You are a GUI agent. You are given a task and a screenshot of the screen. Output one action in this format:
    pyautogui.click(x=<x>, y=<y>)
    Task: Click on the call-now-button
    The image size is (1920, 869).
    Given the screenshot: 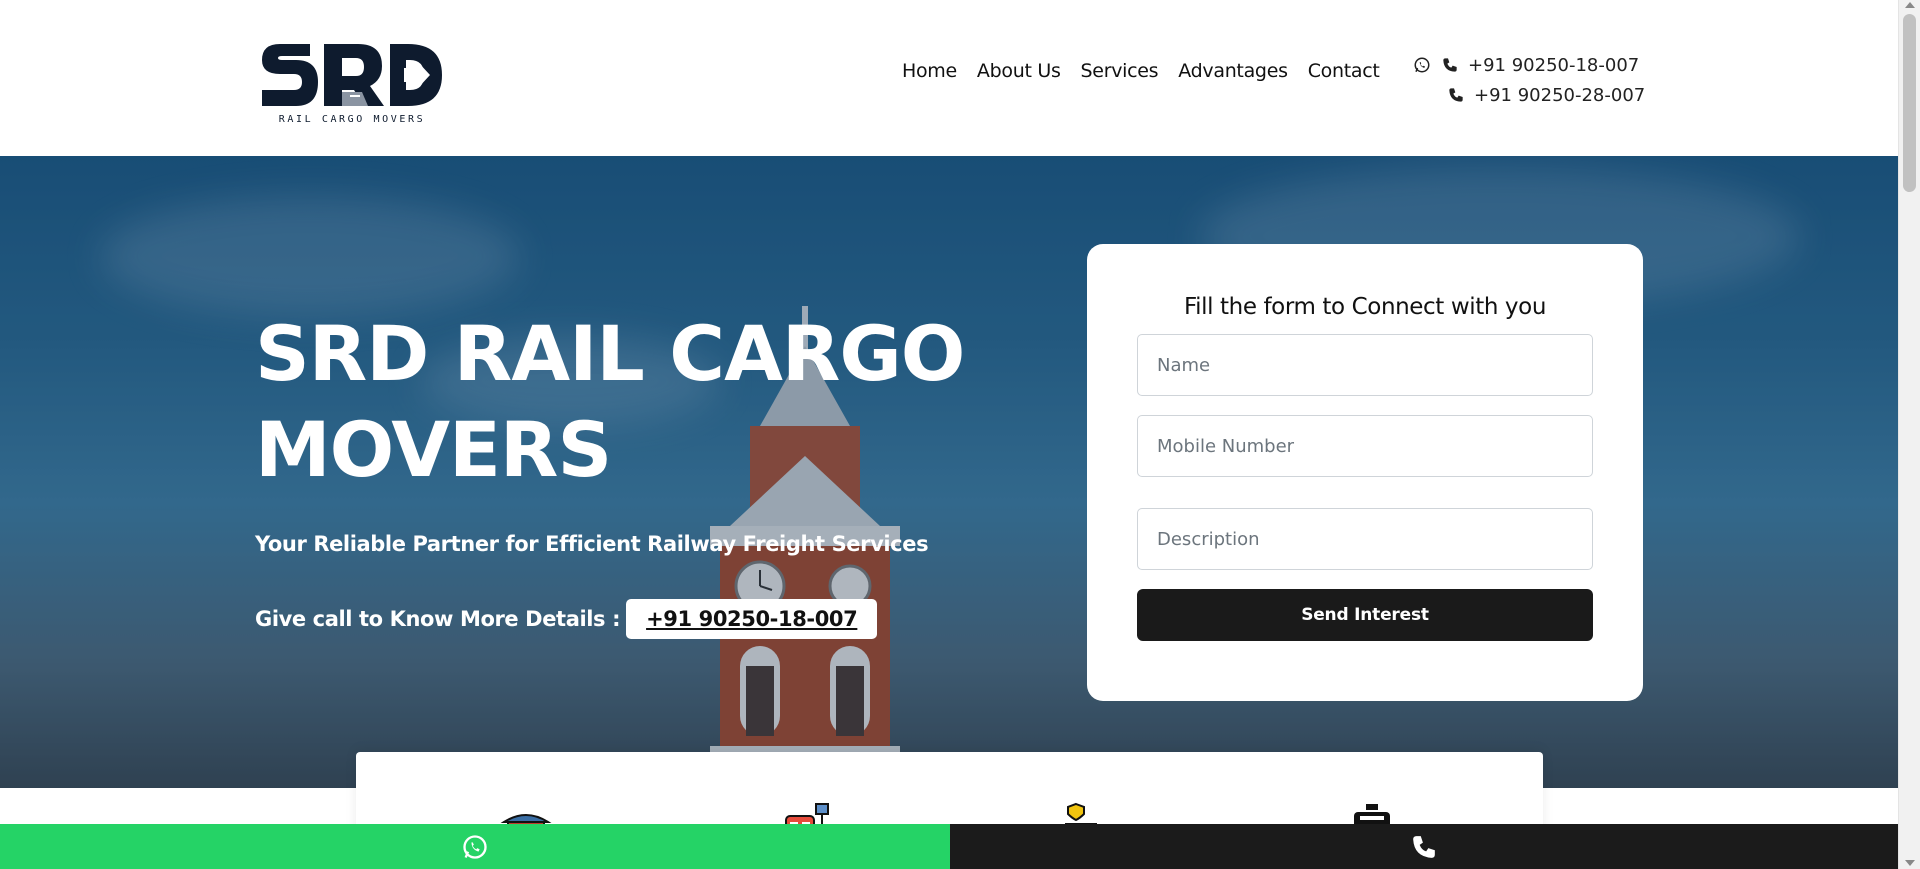 What is the action you would take?
    pyautogui.click(x=1424, y=846)
    